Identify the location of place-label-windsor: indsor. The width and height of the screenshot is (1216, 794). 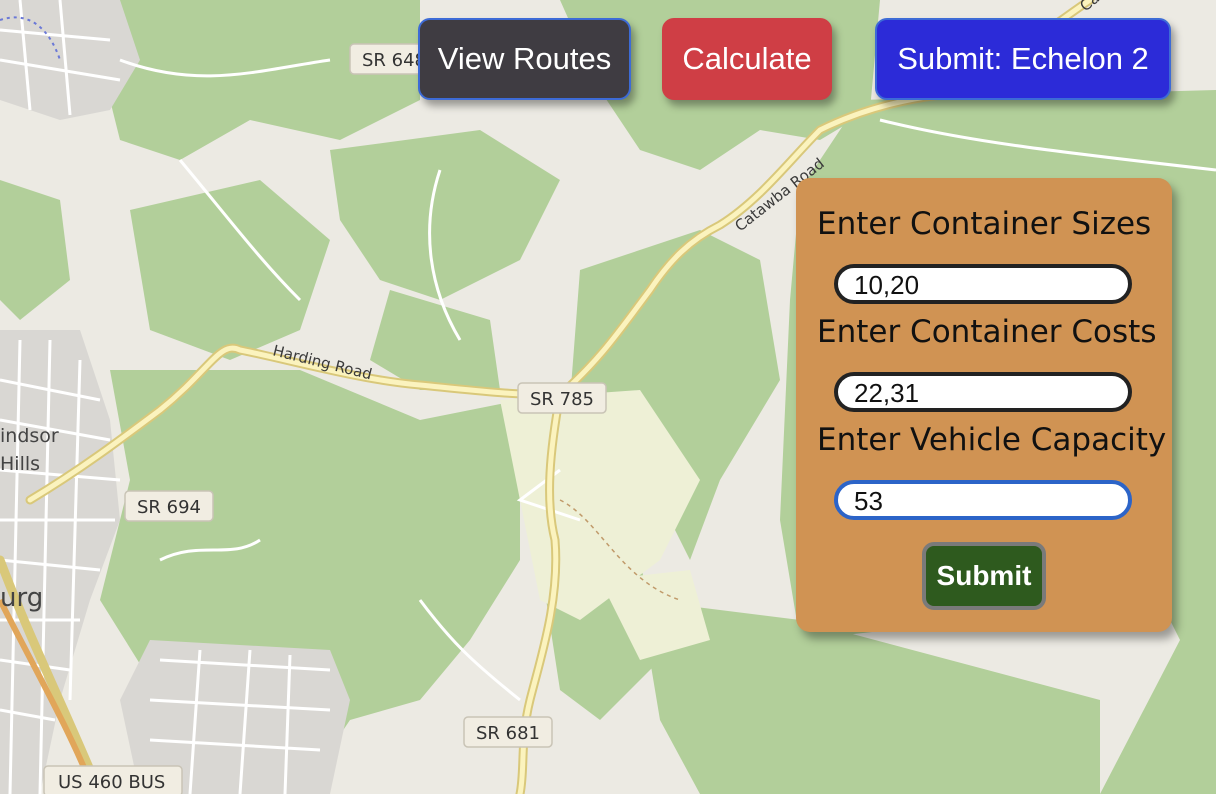
(29, 436).